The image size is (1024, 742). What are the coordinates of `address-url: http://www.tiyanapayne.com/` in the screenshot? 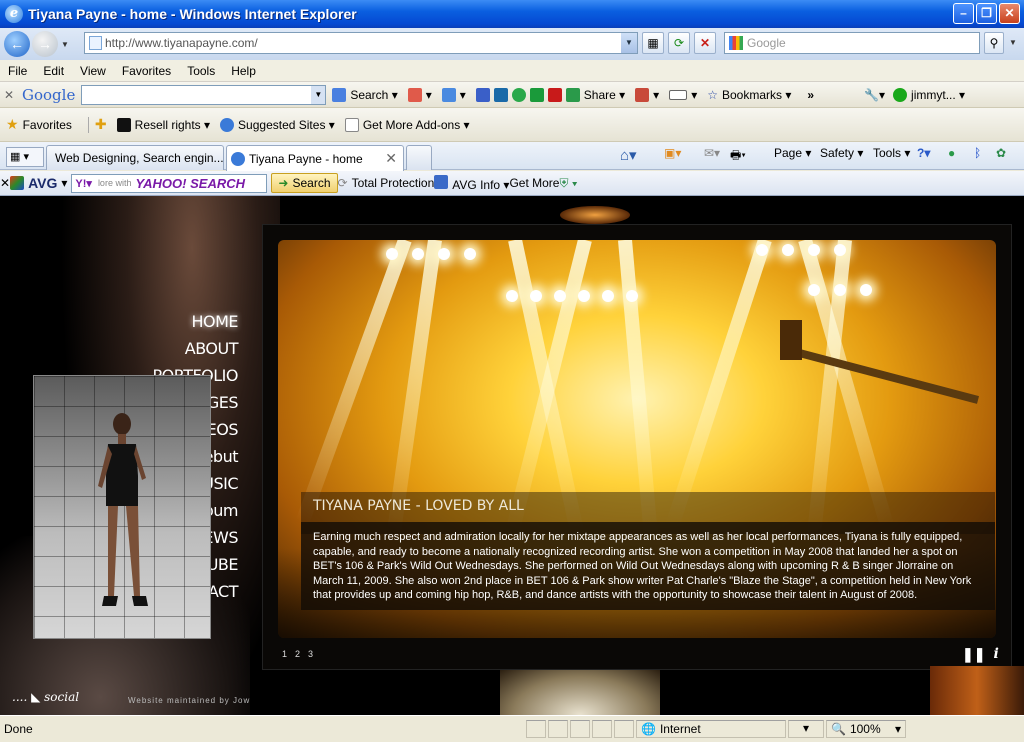 It's located at (181, 43).